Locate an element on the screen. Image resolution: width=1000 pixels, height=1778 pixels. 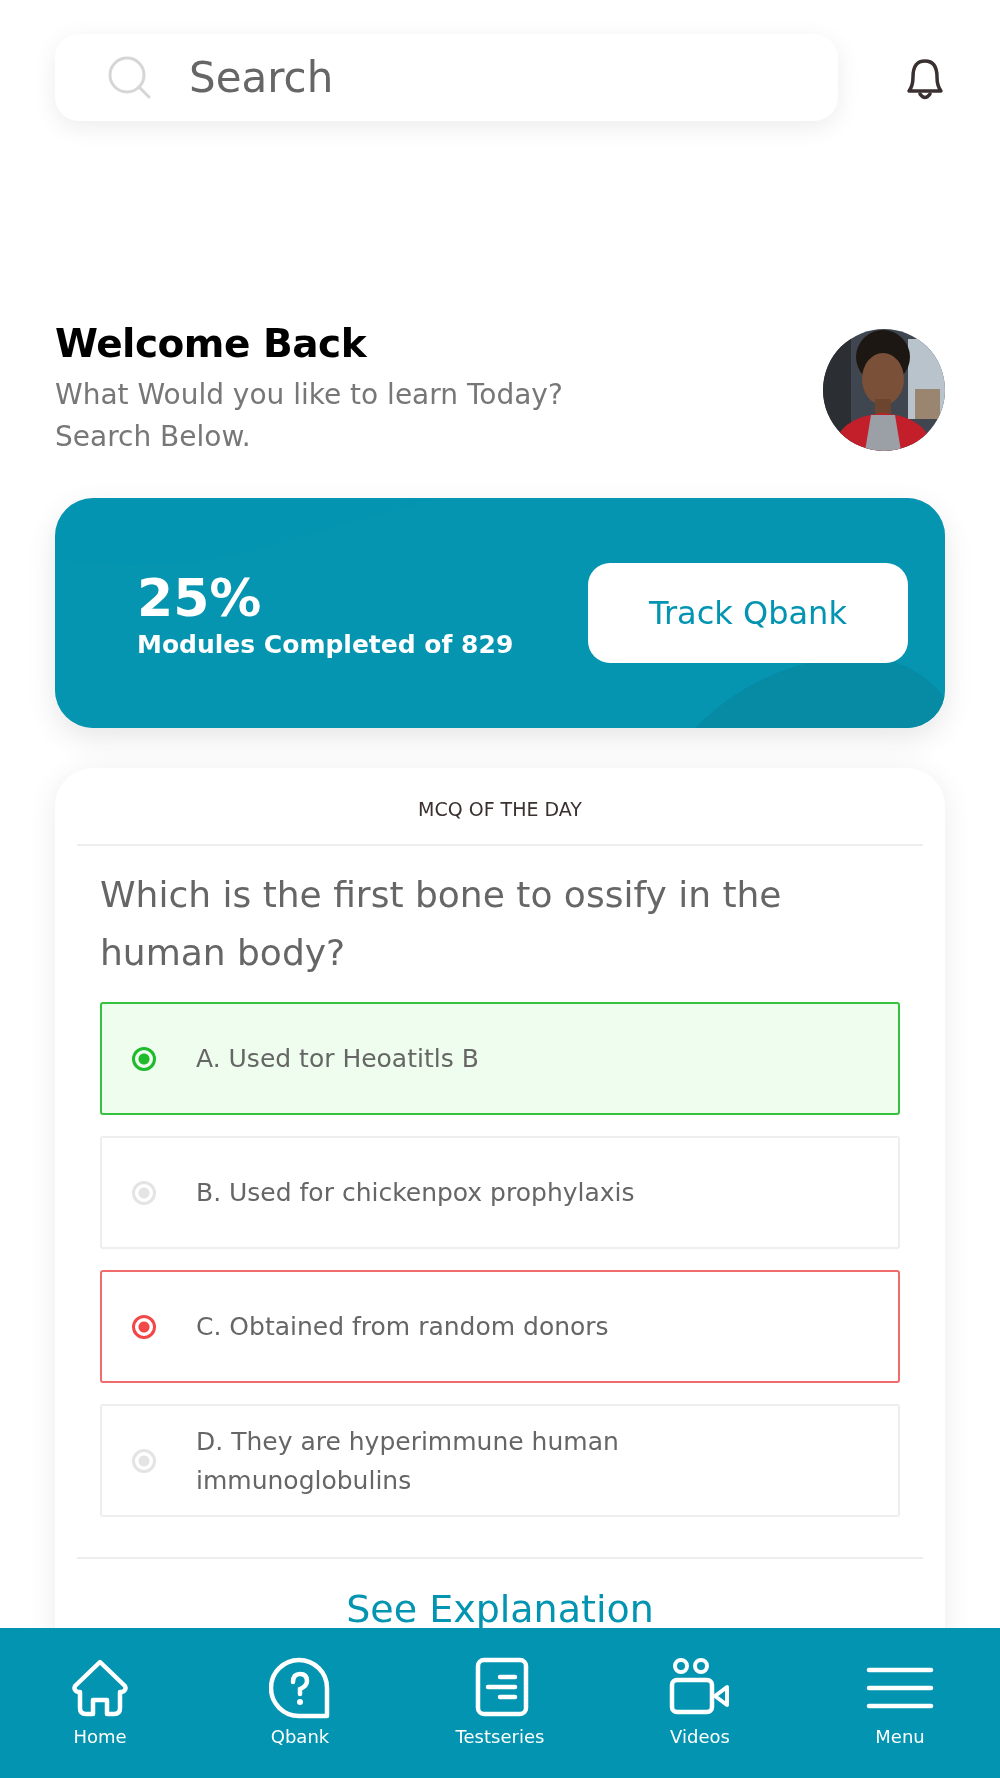
nav-label: Testseries is located at coordinates (500, 1736).